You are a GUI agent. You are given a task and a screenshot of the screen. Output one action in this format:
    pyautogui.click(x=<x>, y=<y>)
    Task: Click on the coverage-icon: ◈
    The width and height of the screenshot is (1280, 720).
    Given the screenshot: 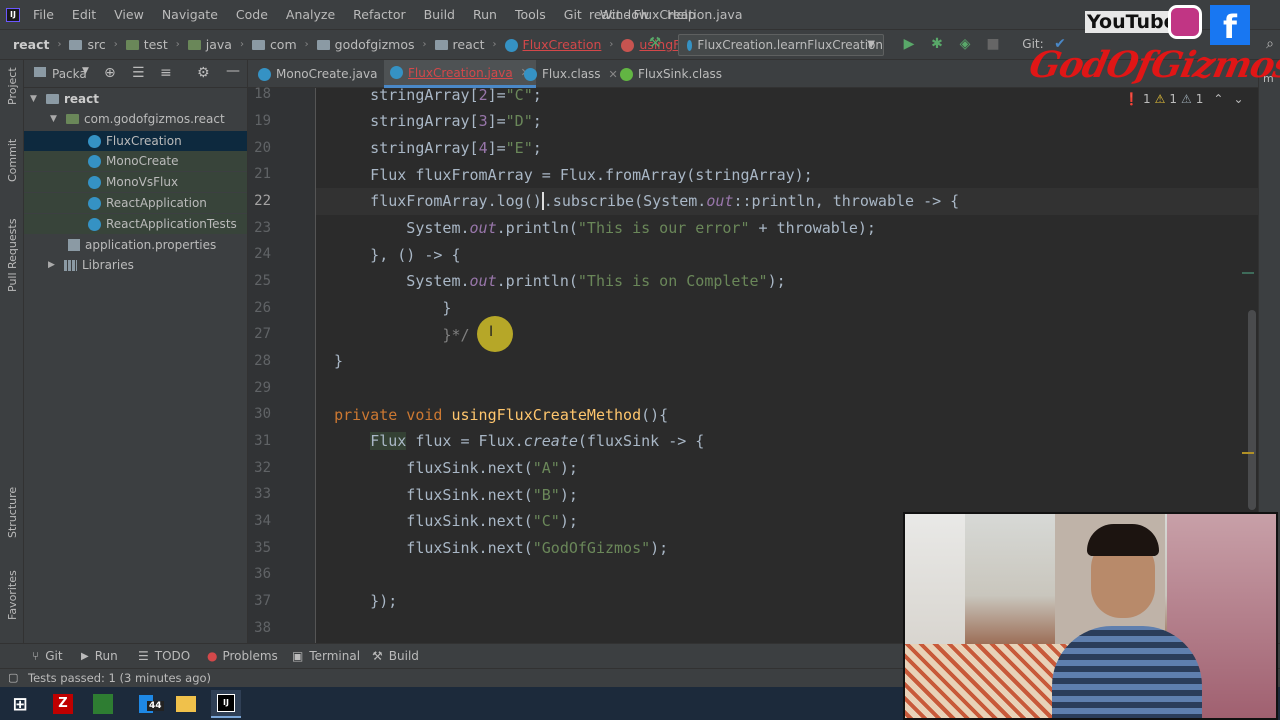 What is the action you would take?
    pyautogui.click(x=965, y=44)
    